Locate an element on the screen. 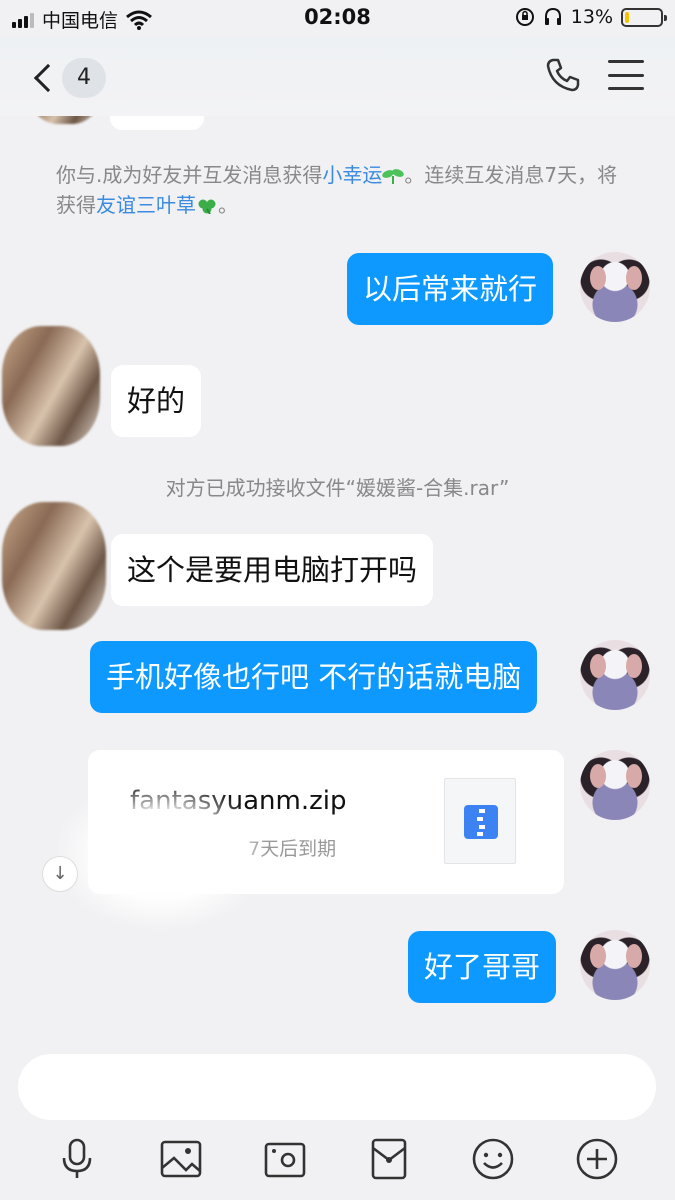 Image resolution: width=675 pixels, height=1200 pixels. clover-icon is located at coordinates (207, 206).